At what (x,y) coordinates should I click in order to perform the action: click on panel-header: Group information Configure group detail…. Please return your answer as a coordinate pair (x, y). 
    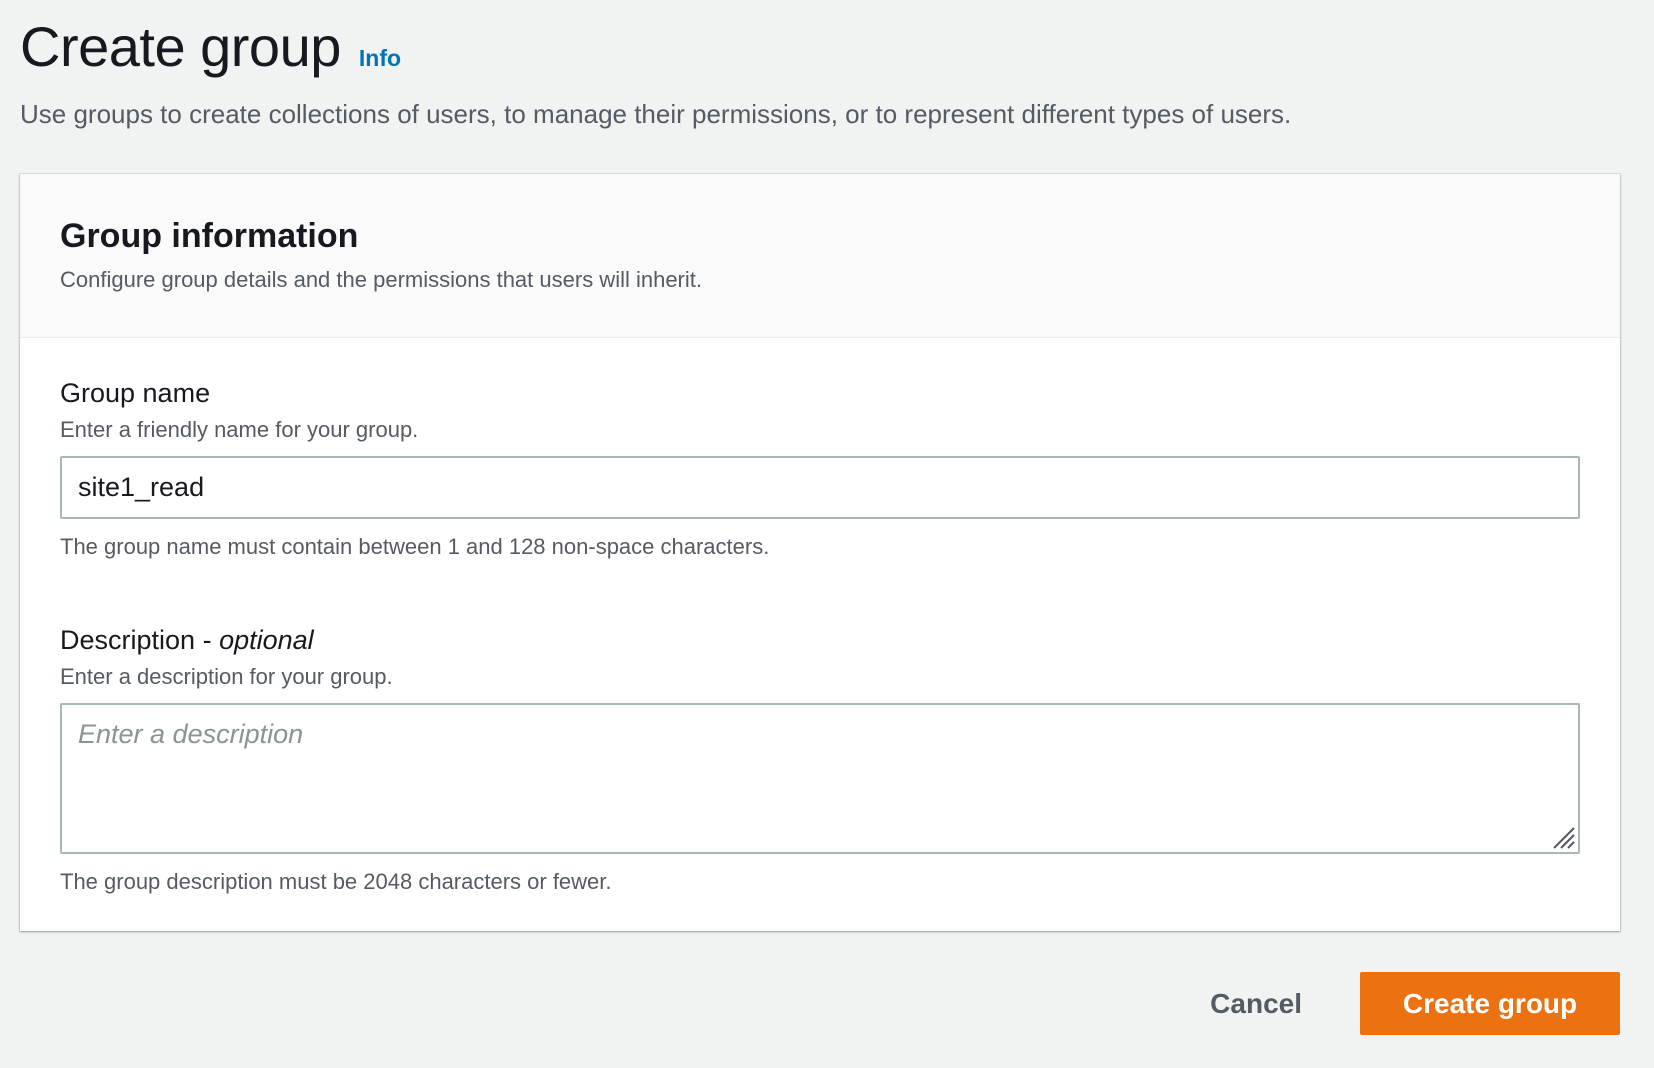
    Looking at the image, I should click on (820, 256).